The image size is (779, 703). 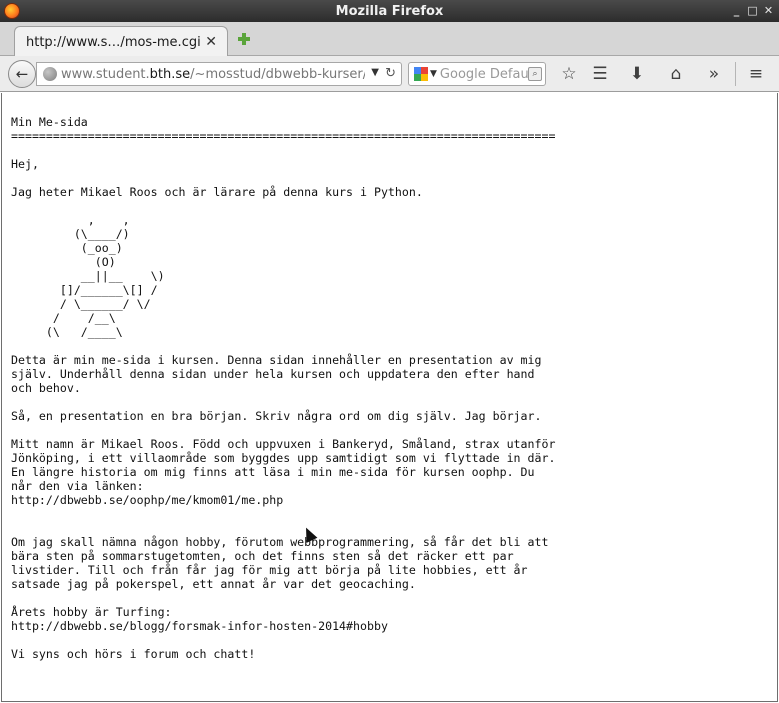 I want to click on maximize-button: □, so click(x=752, y=10).